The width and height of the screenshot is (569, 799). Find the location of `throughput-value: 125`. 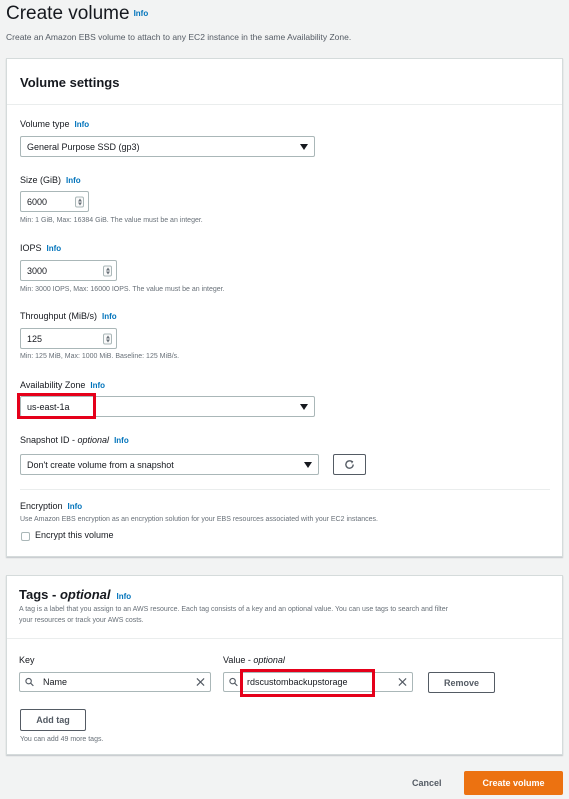

throughput-value: 125 is located at coordinates (35, 338).